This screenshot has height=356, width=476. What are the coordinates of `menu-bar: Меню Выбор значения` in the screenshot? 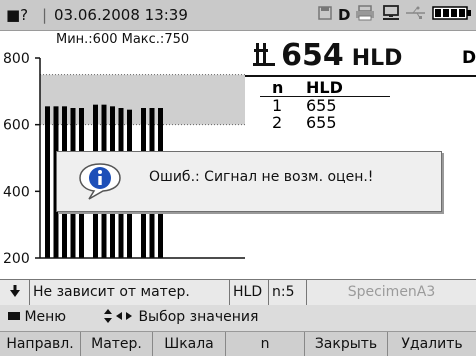 It's located at (238, 318).